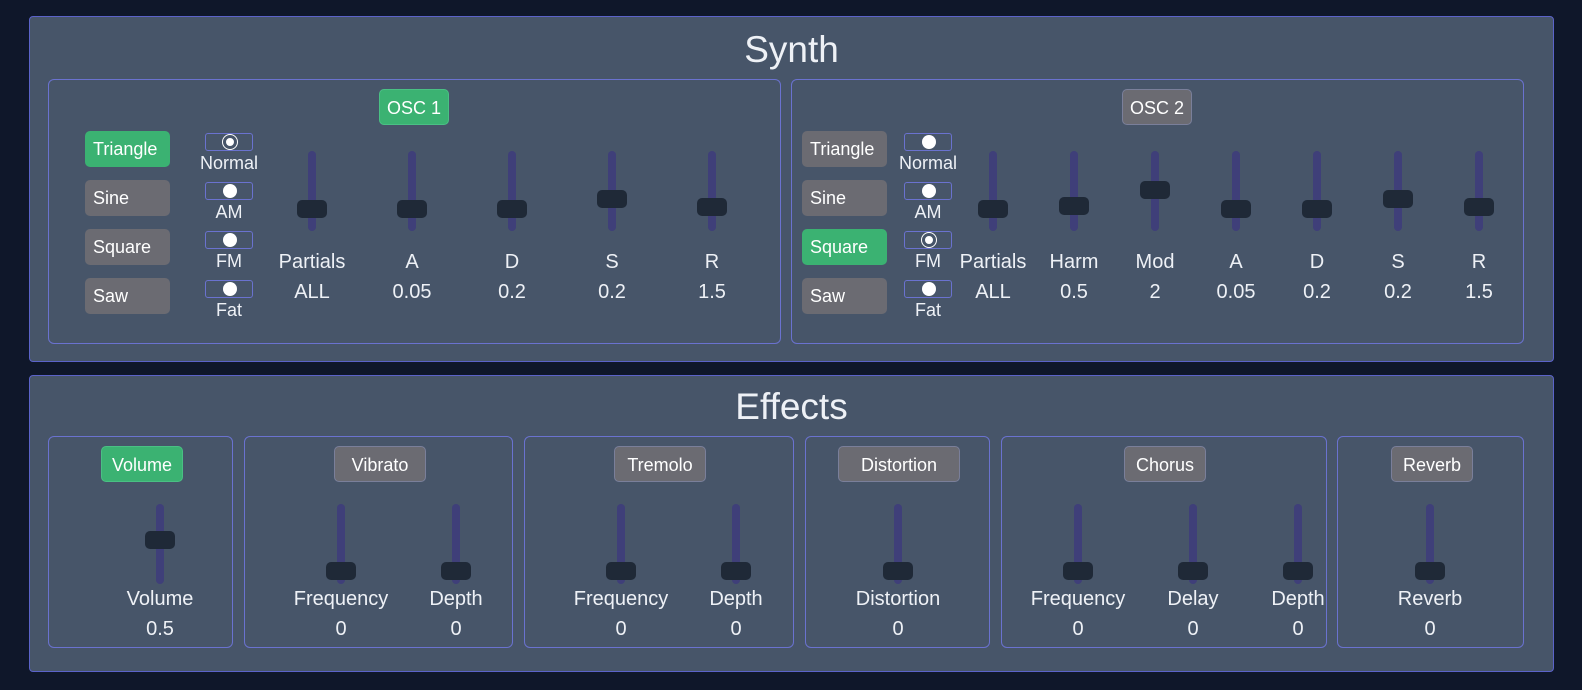 The height and width of the screenshot is (690, 1582). Describe the element at coordinates (1157, 107) in the screenshot. I see `osc2-toggle-button: OSC 2` at that location.